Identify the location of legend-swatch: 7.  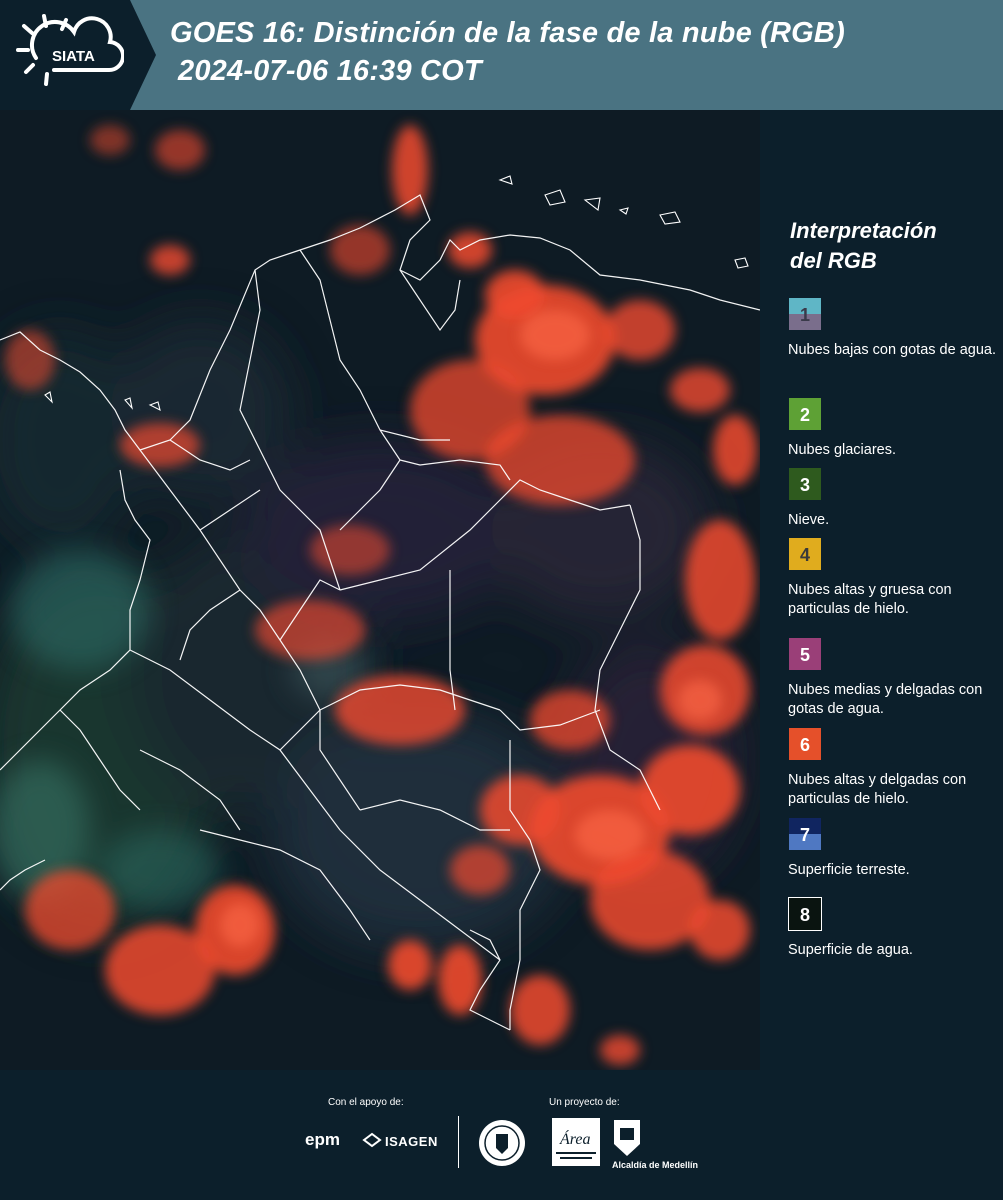
(805, 834).